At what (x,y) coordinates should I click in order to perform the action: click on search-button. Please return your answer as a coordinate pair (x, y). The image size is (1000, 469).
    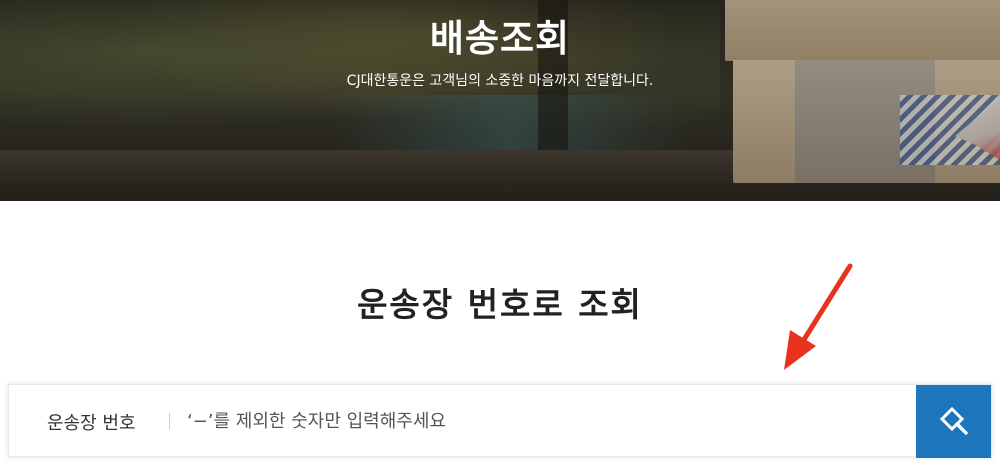
    Looking at the image, I should click on (953, 421).